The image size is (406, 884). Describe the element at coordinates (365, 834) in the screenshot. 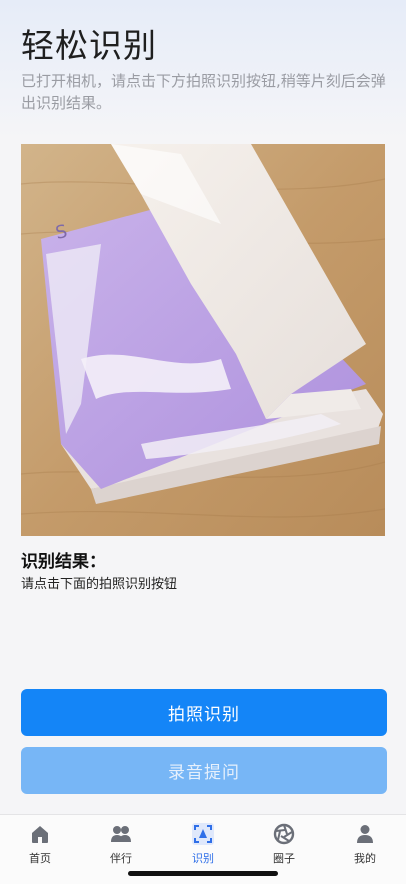

I see `profile-icon` at that location.